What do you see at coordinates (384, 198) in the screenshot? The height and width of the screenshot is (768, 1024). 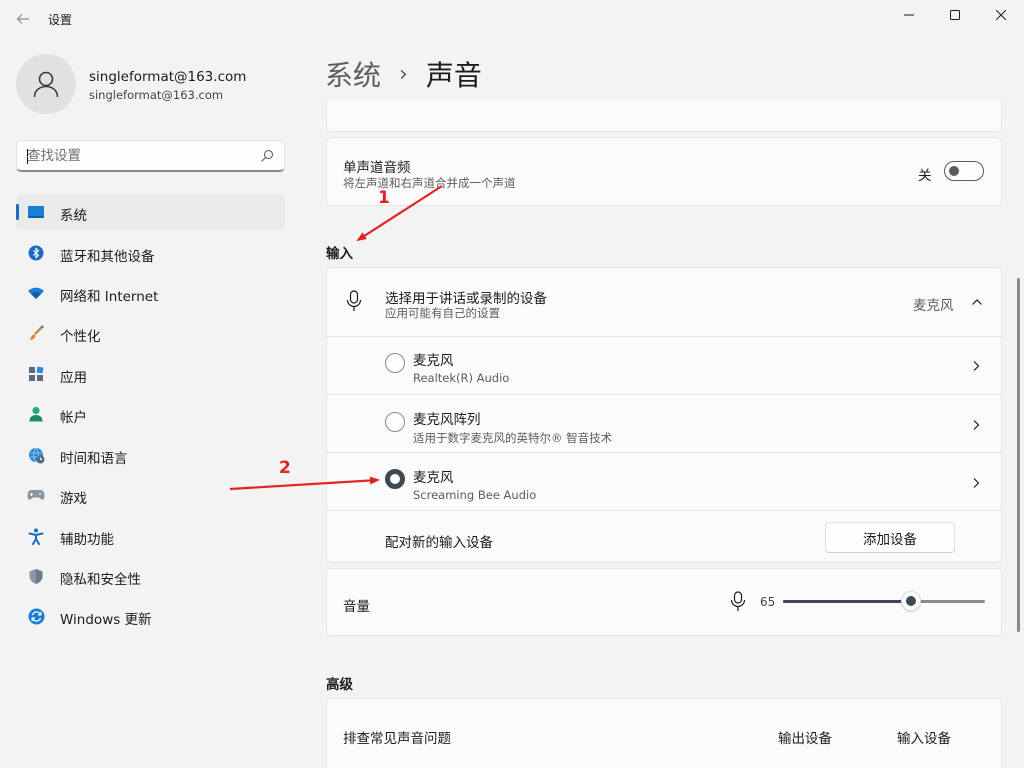 I see `annotation-number-1: 1` at bounding box center [384, 198].